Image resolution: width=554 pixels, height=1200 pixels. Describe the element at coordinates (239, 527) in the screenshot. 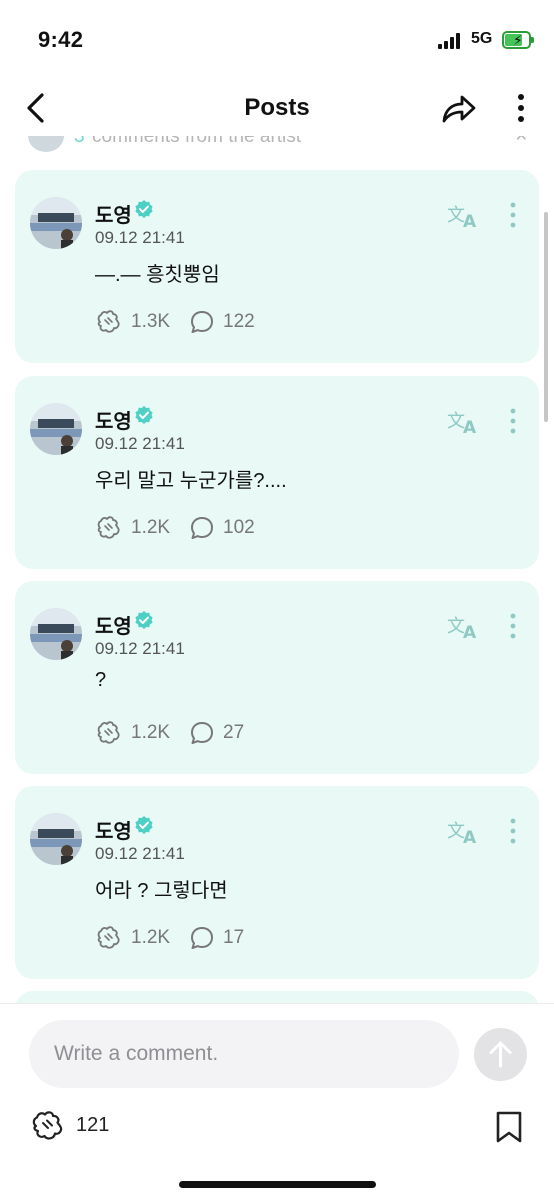

I see `comment-count: 102` at that location.